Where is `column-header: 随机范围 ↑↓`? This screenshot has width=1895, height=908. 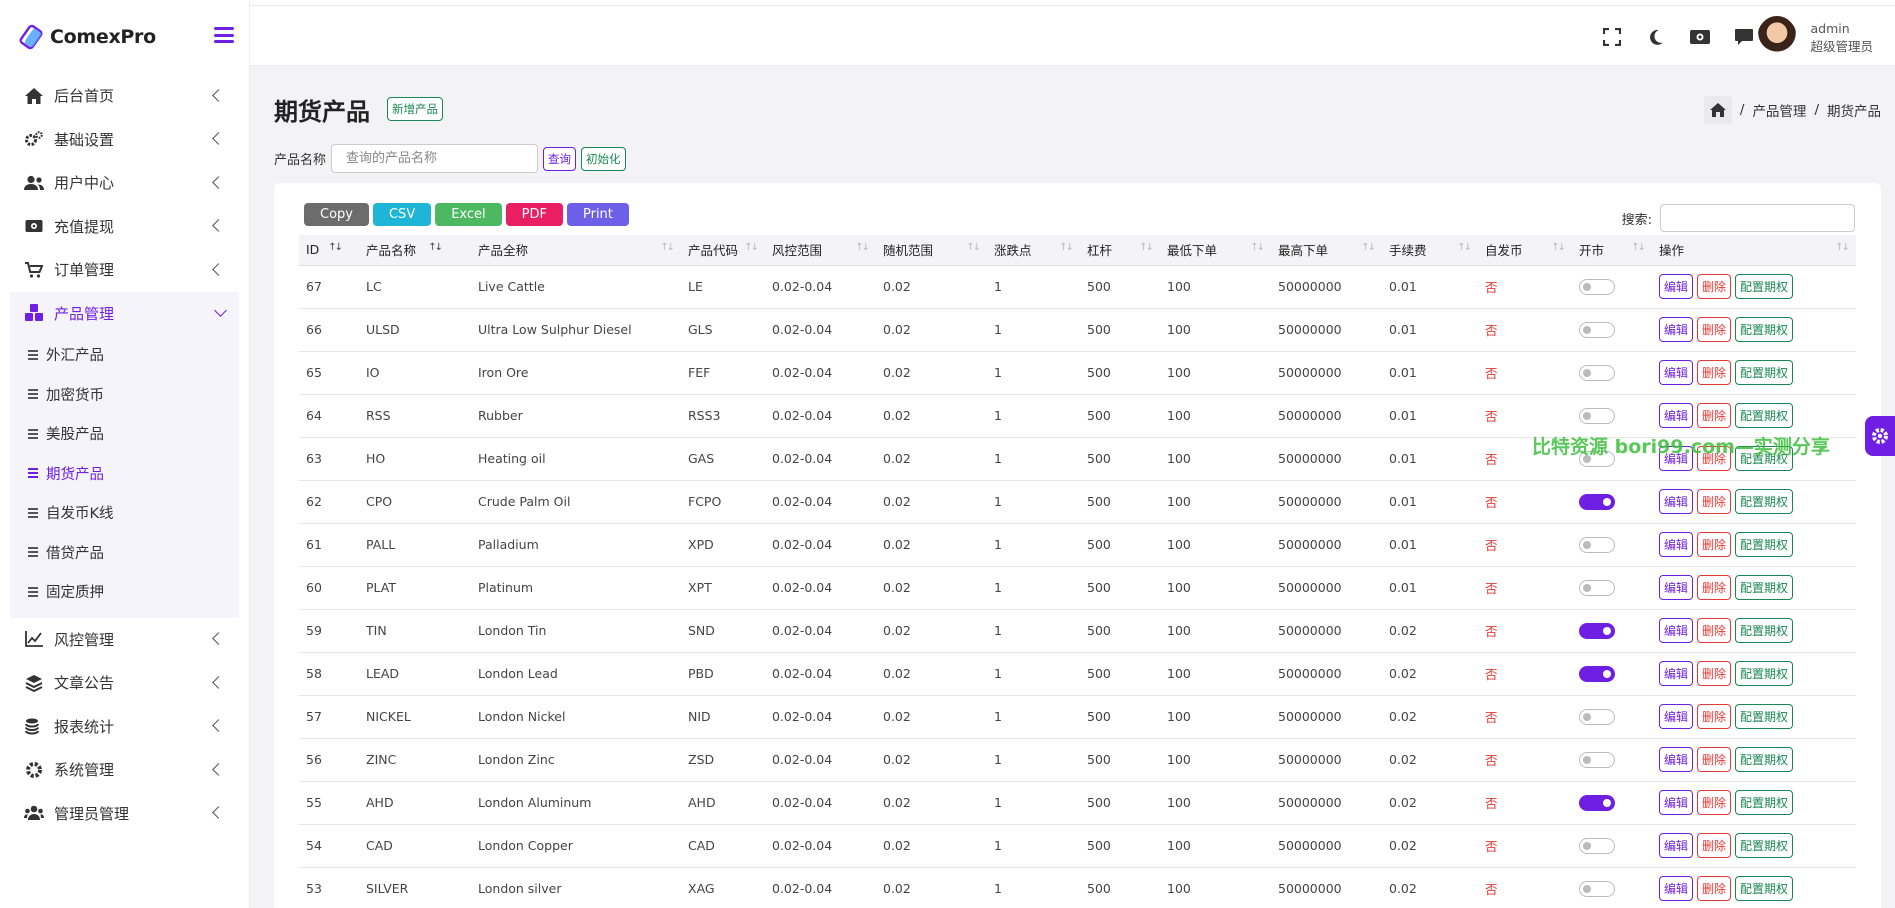 column-header: 随机范围 ↑↓ is located at coordinates (931, 250).